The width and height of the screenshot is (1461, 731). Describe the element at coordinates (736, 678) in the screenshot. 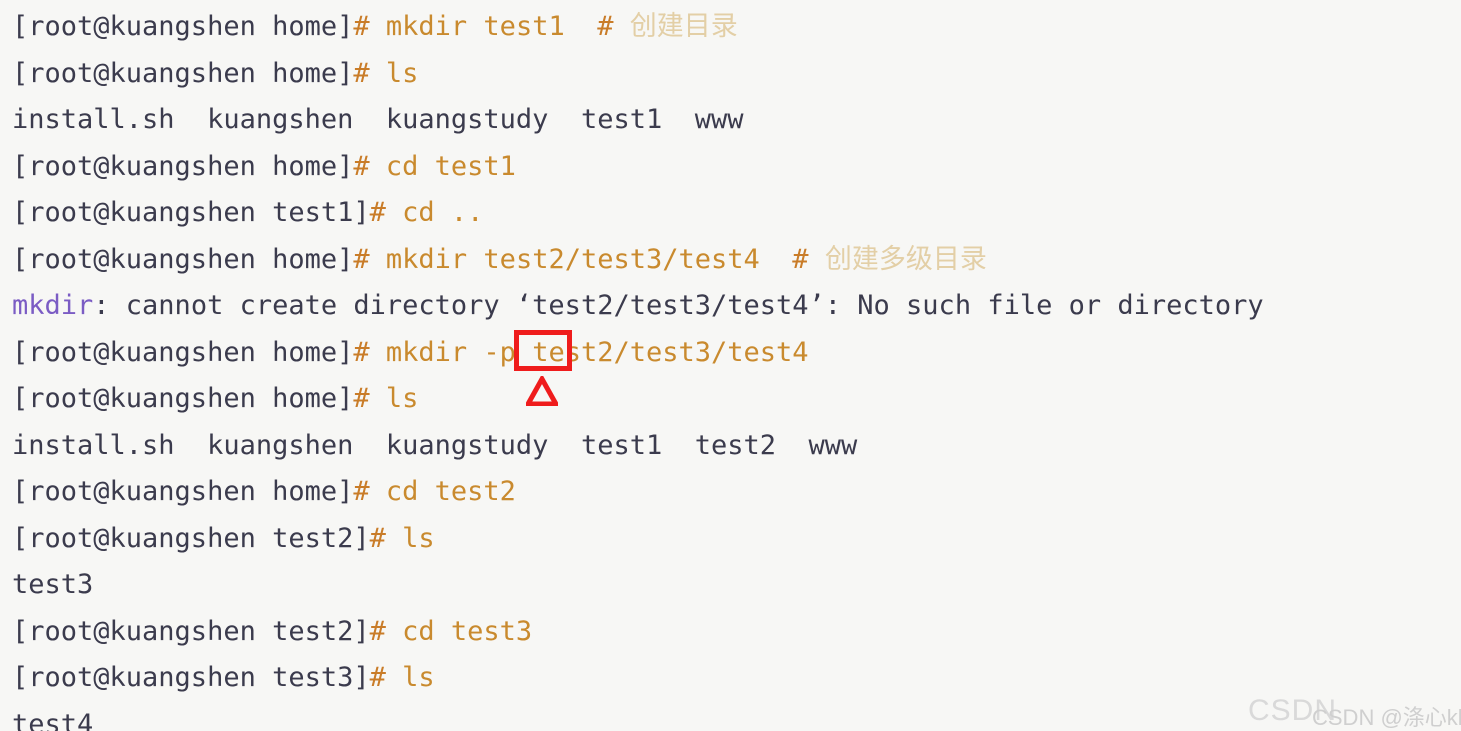

I see `terminal-line: [root@kuangshen test3]# ls` at that location.